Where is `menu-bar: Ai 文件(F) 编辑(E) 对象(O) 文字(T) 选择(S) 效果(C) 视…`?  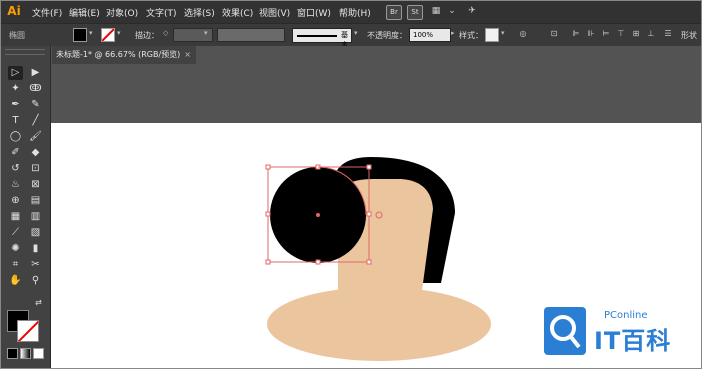 menu-bar: Ai 文件(F) 编辑(E) 对象(O) 文字(T) 选择(S) 效果(C) 视… is located at coordinates (351, 12).